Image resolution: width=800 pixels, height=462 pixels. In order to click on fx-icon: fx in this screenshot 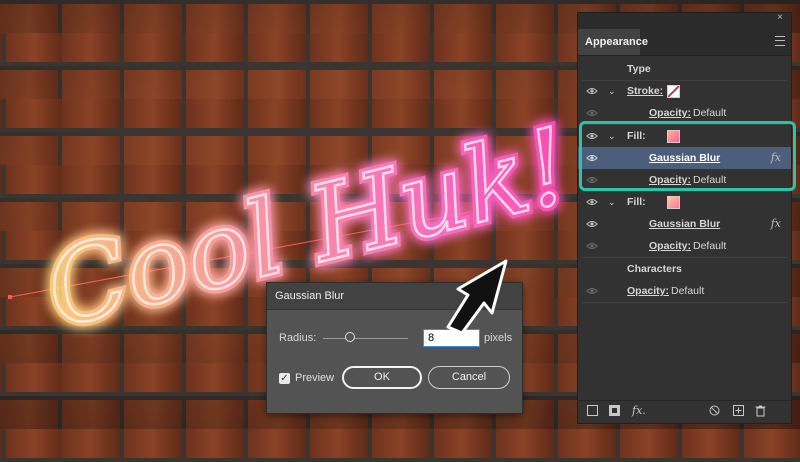, I will do `click(776, 224)`.